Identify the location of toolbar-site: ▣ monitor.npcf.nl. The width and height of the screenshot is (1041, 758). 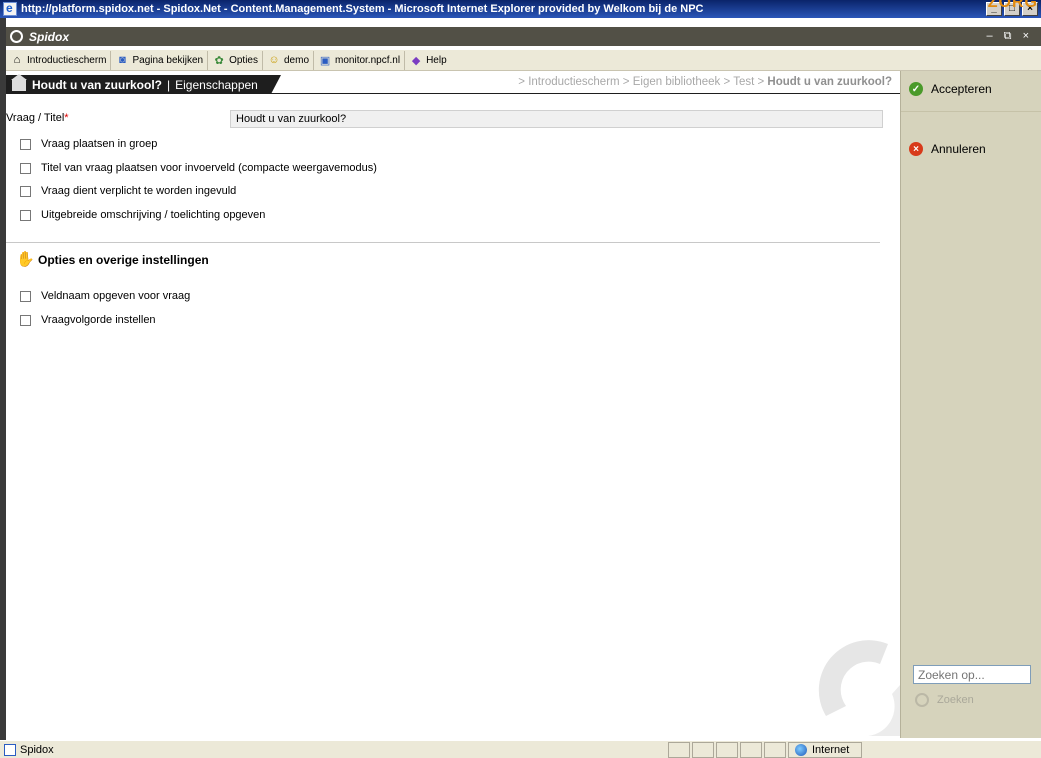
(360, 60).